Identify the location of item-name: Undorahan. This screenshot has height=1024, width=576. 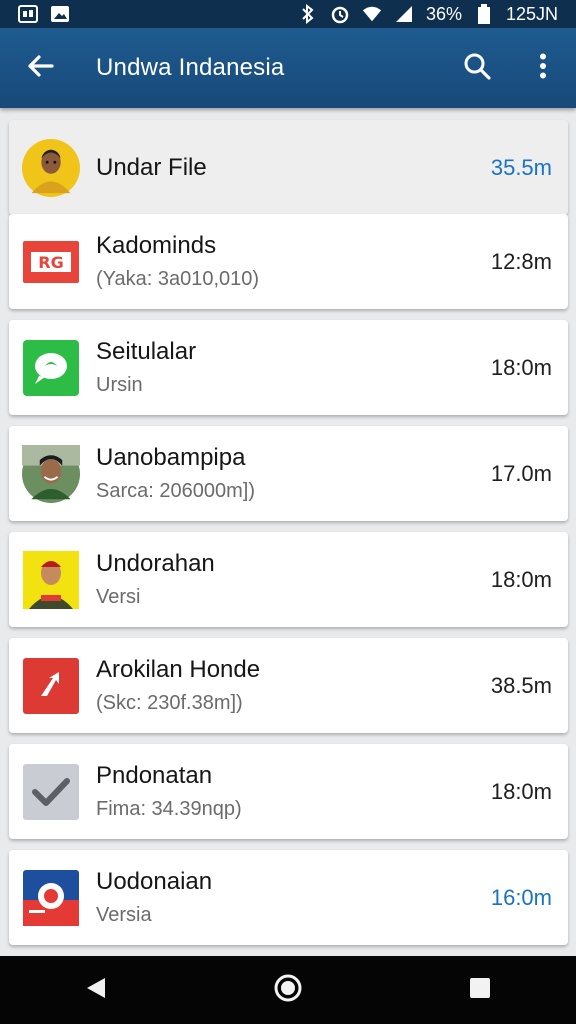
(155, 563).